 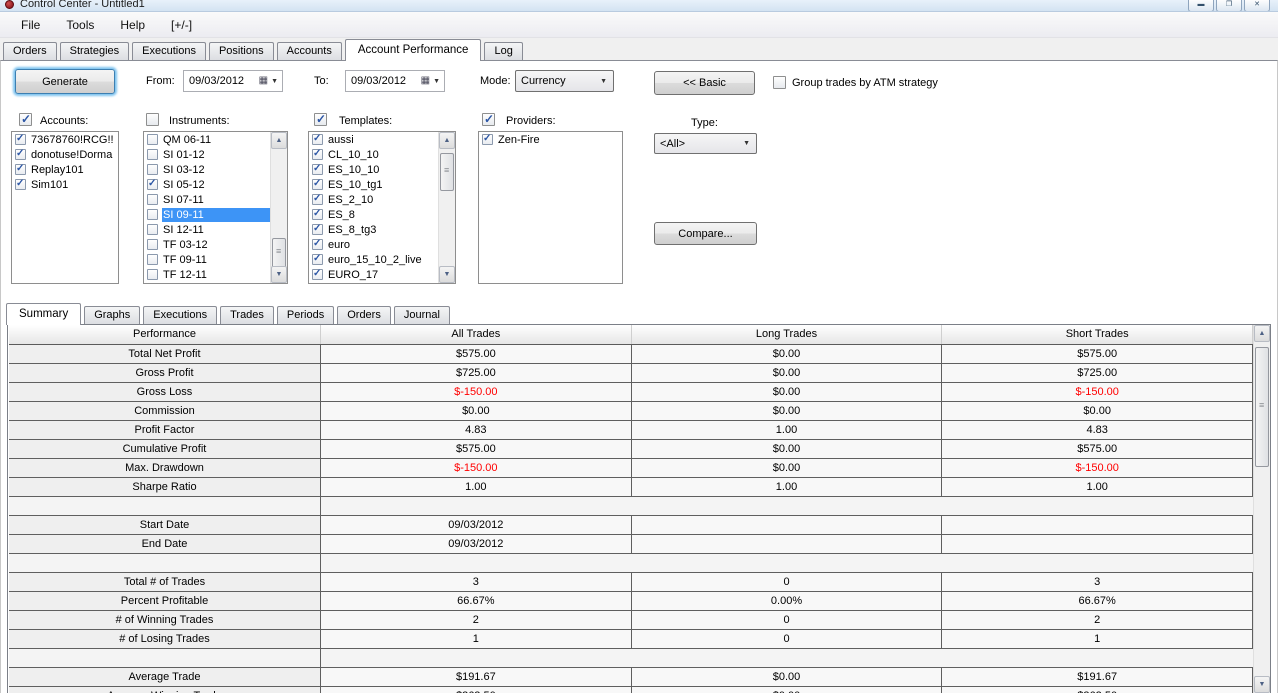 I want to click on report-tab-graphs: Graphs, so click(x=112, y=315).